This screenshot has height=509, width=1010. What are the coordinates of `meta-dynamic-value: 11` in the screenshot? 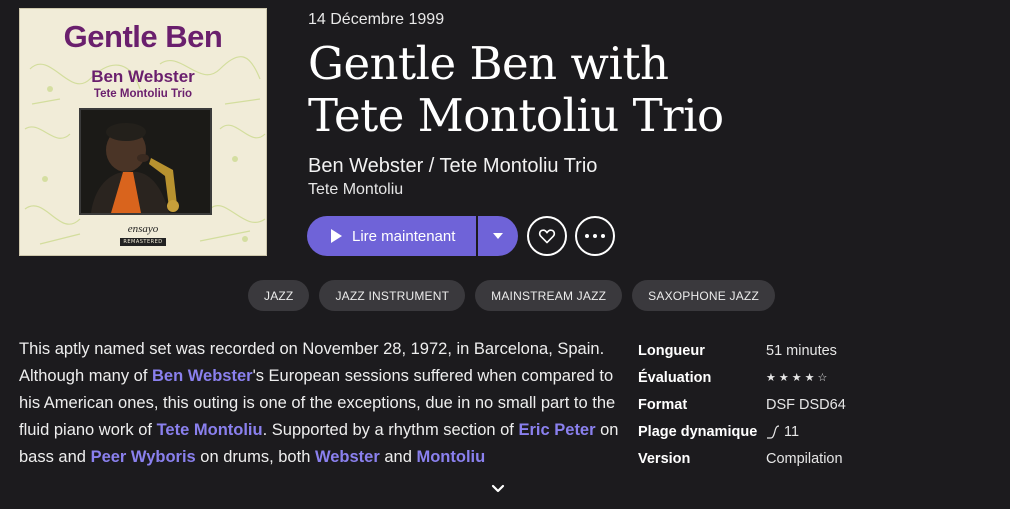 It's located at (792, 431).